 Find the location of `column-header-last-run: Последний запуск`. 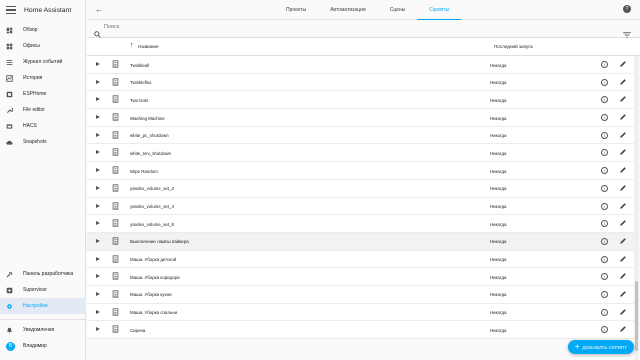

column-header-last-run: Последний запуск is located at coordinates (513, 46).